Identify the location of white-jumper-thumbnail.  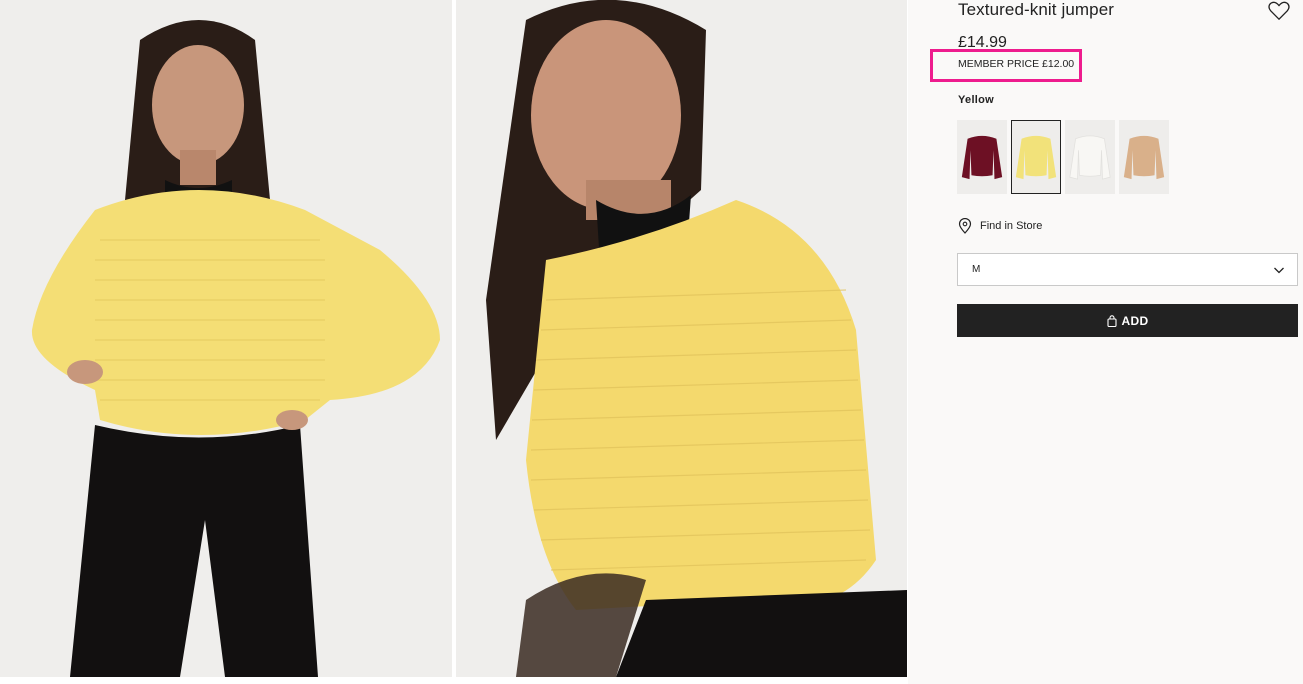
(1090, 157).